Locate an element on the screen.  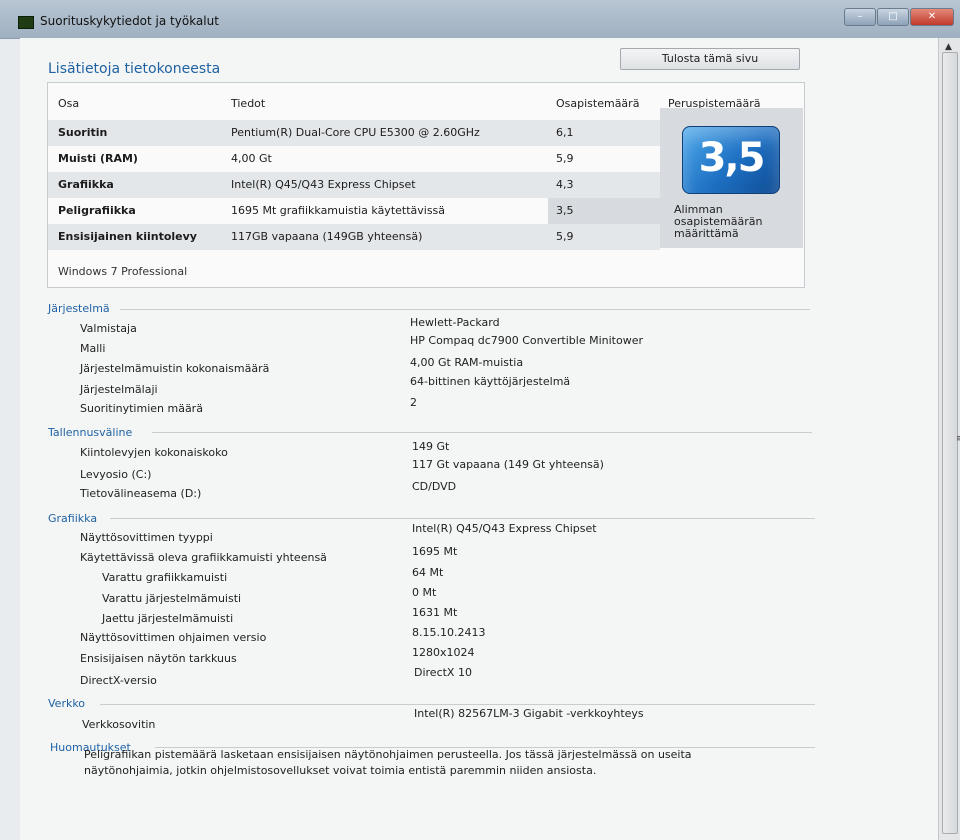
section-title-storage: Tallennusväline is located at coordinates (90, 432).